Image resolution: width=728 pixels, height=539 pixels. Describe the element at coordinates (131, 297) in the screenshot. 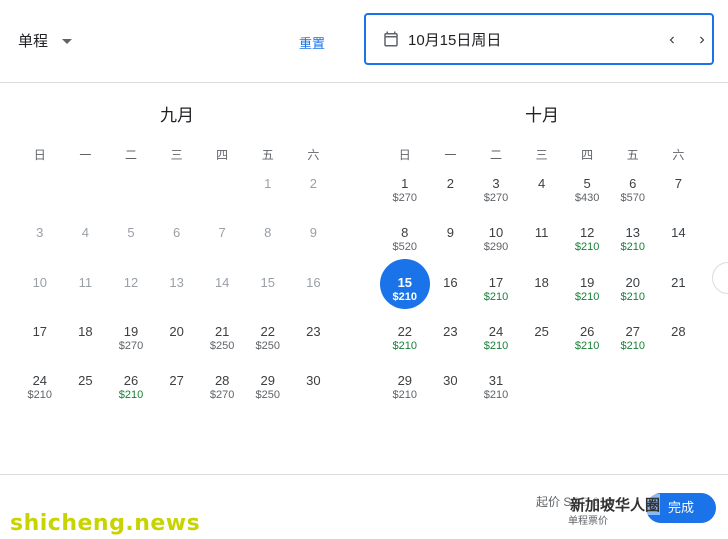

I see `day-cell: 12` at that location.